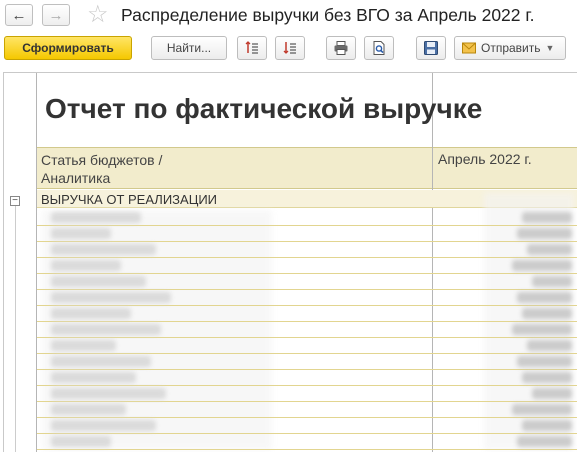 This screenshot has width=577, height=452. I want to click on expand-icon, so click(251, 47).